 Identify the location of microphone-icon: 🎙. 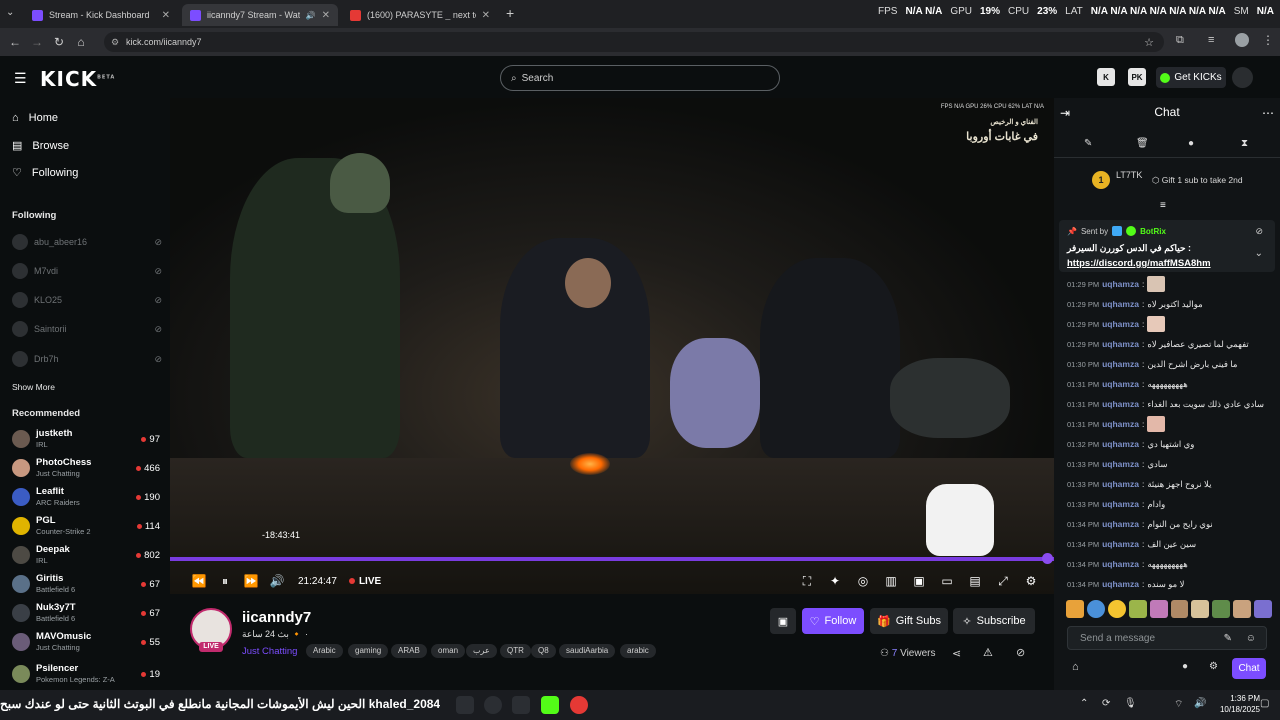
(1130, 703).